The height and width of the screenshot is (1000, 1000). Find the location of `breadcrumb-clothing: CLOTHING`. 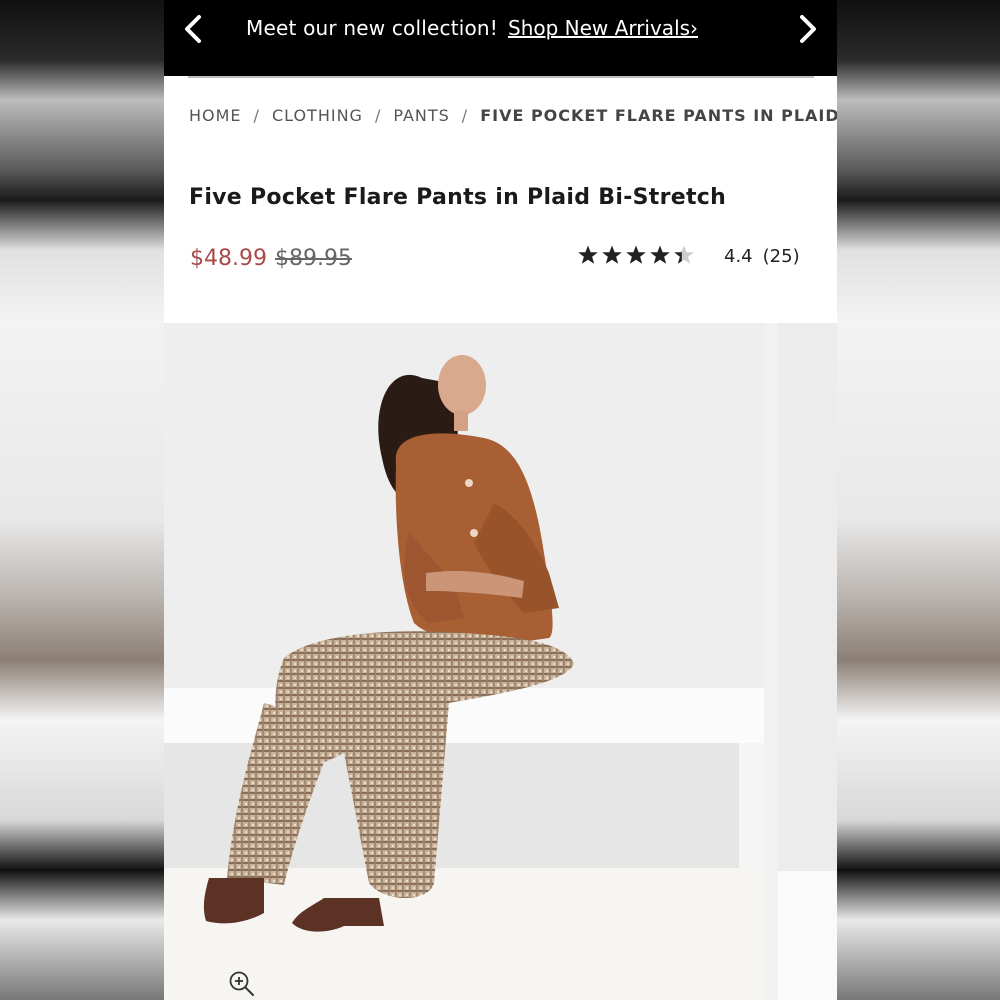

breadcrumb-clothing: CLOTHING is located at coordinates (317, 115).